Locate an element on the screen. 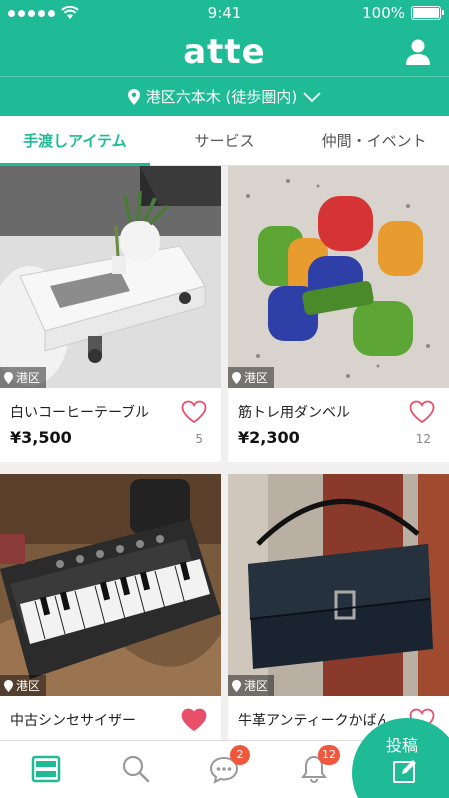 Image resolution: width=449 pixels, height=798 pixels. status-bar: 9:41 100% is located at coordinates (224, 13).